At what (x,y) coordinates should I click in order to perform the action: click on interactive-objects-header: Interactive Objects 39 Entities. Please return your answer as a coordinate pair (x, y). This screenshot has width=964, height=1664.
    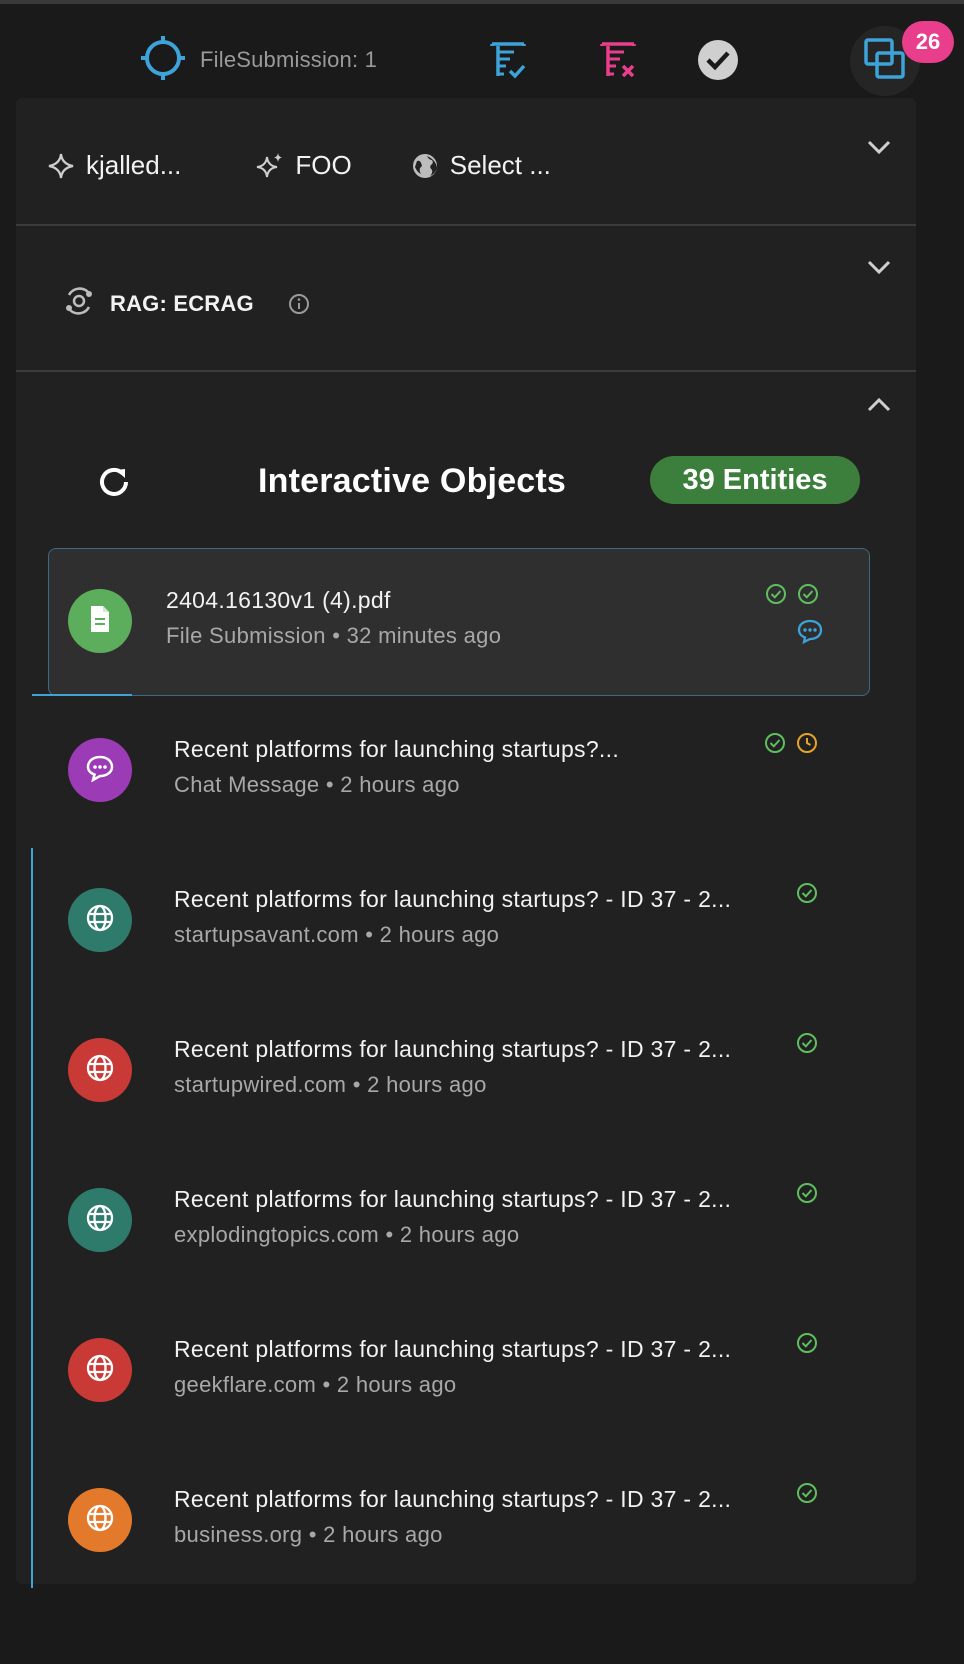
    Looking at the image, I should click on (476, 486).